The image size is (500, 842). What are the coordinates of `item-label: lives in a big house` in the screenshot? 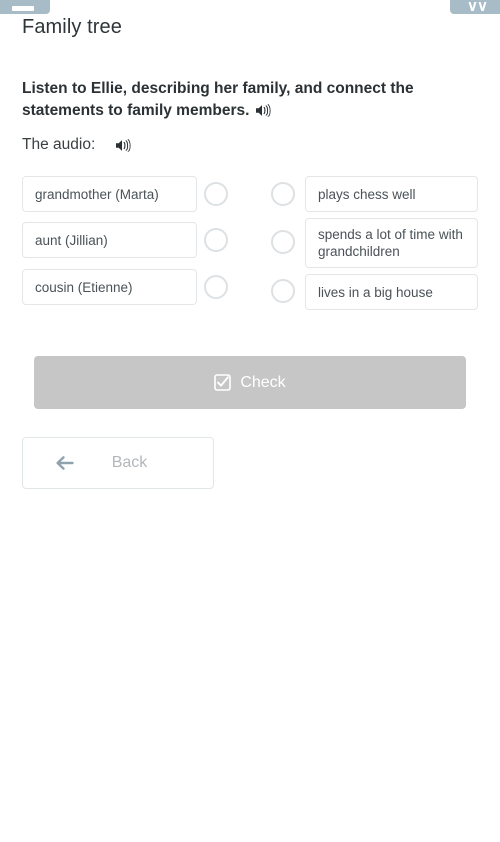 It's located at (375, 292).